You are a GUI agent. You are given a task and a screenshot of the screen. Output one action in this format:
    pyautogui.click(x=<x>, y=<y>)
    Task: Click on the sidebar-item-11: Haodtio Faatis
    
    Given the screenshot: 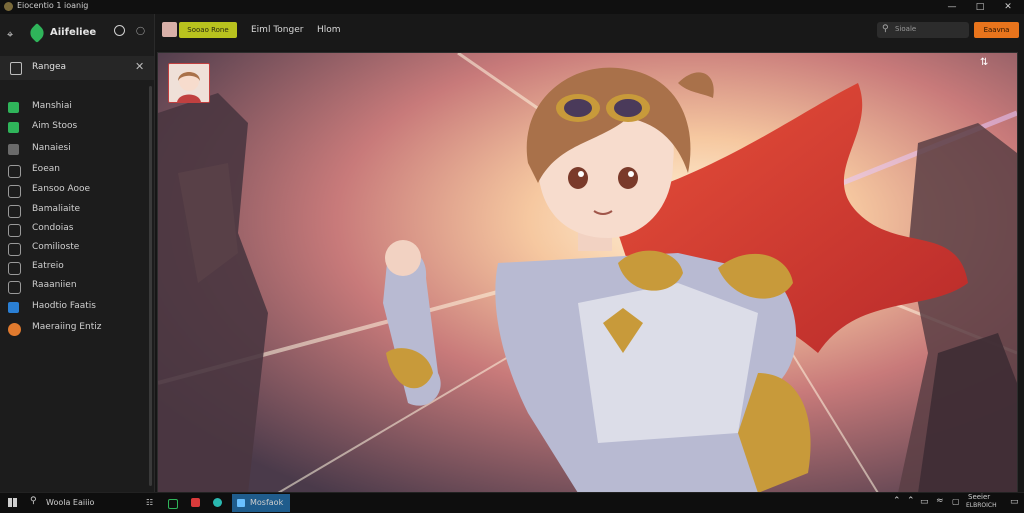 What is the action you would take?
    pyautogui.click(x=78, y=308)
    